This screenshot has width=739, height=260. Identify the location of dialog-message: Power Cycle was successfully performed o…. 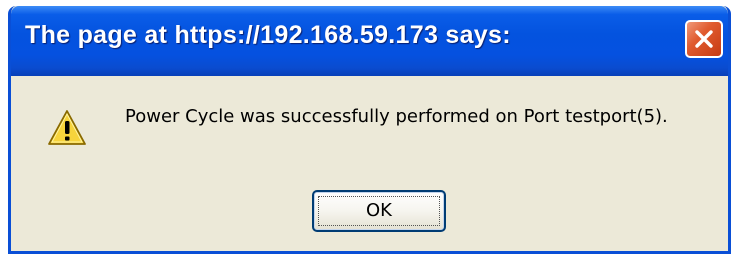
(396, 116).